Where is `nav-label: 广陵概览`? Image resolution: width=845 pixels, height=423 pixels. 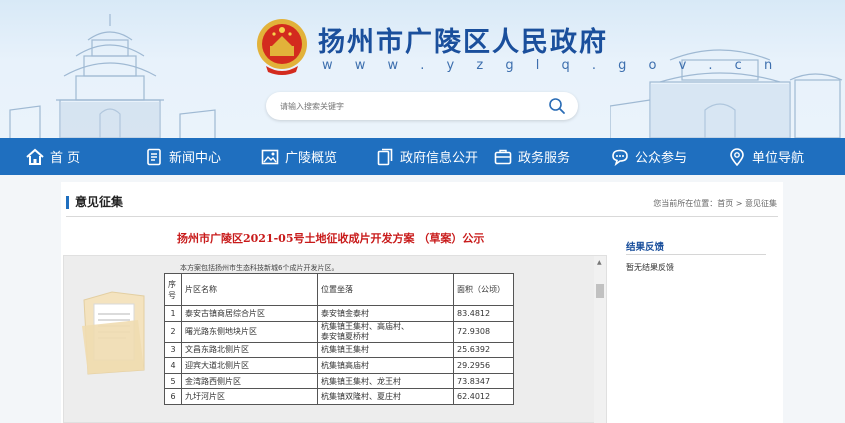
nav-label: 广陵概览 is located at coordinates (311, 158).